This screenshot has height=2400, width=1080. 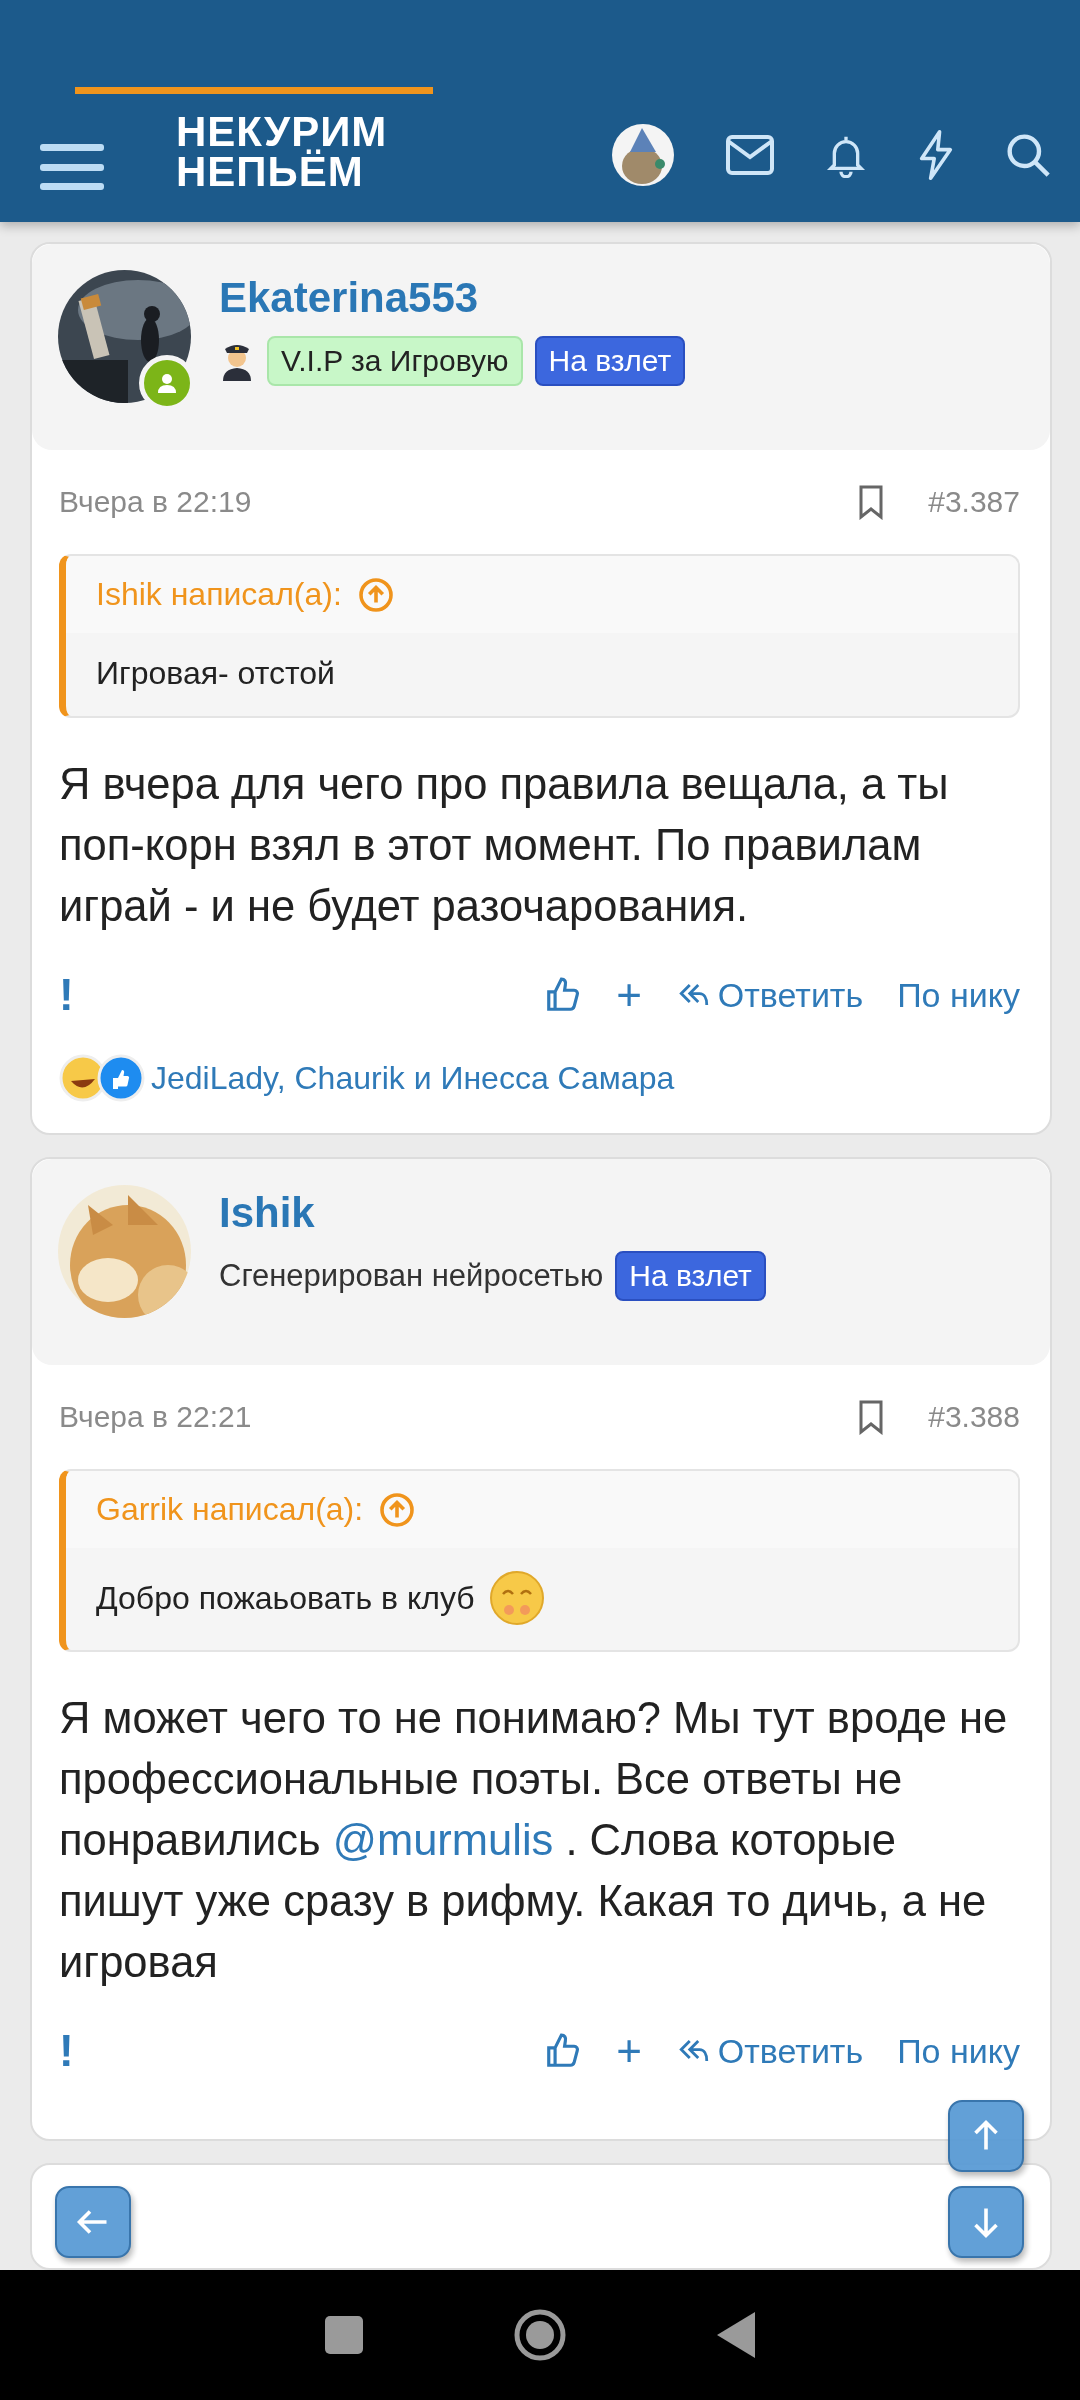 What do you see at coordinates (986, 2136) in the screenshot?
I see `scroll-up-button` at bounding box center [986, 2136].